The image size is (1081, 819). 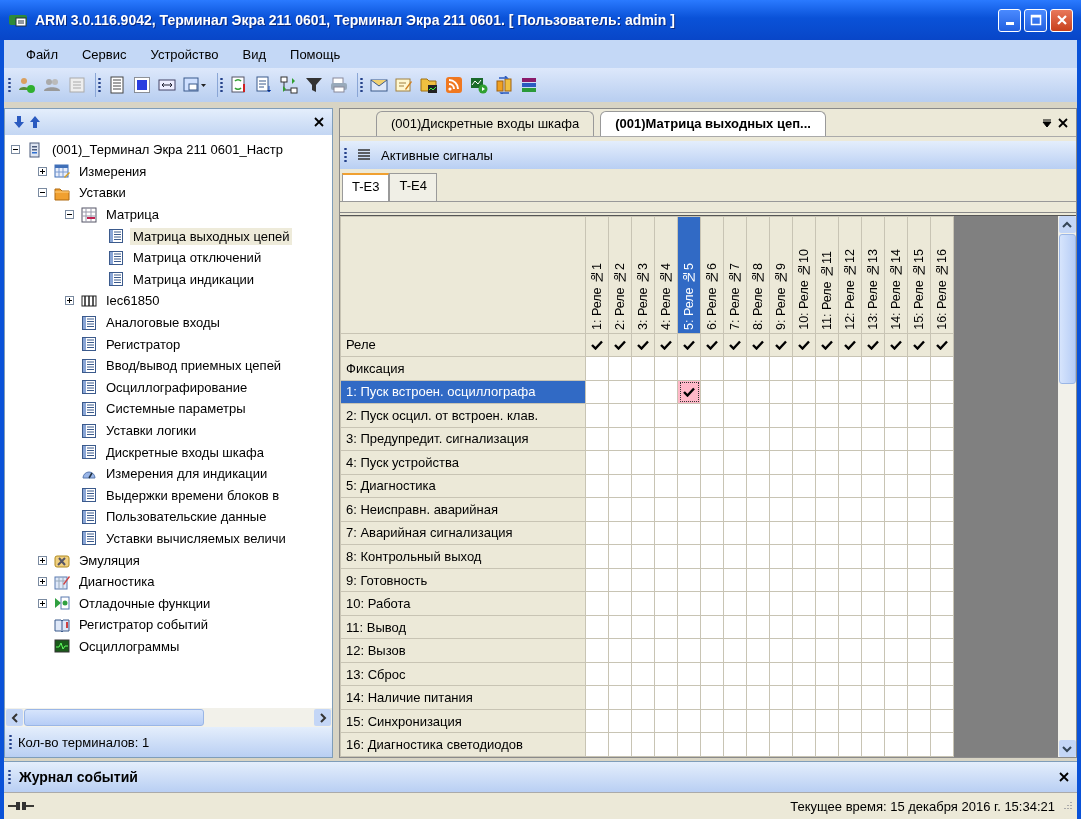 I want to click on tree-item: Матрица, so click(x=133, y=215).